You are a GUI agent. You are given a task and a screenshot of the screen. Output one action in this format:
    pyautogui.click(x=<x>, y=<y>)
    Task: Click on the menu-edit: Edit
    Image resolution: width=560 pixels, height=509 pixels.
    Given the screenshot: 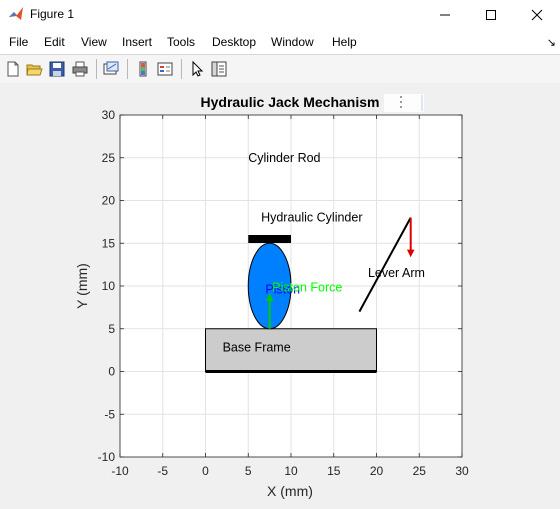 What is the action you would take?
    pyautogui.click(x=54, y=42)
    